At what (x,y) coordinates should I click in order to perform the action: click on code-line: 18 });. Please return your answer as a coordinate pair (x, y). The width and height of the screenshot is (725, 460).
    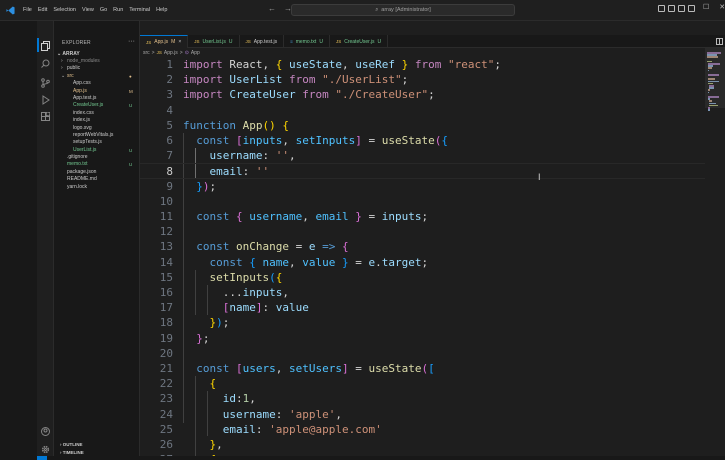
    Looking at the image, I should click on (422, 322).